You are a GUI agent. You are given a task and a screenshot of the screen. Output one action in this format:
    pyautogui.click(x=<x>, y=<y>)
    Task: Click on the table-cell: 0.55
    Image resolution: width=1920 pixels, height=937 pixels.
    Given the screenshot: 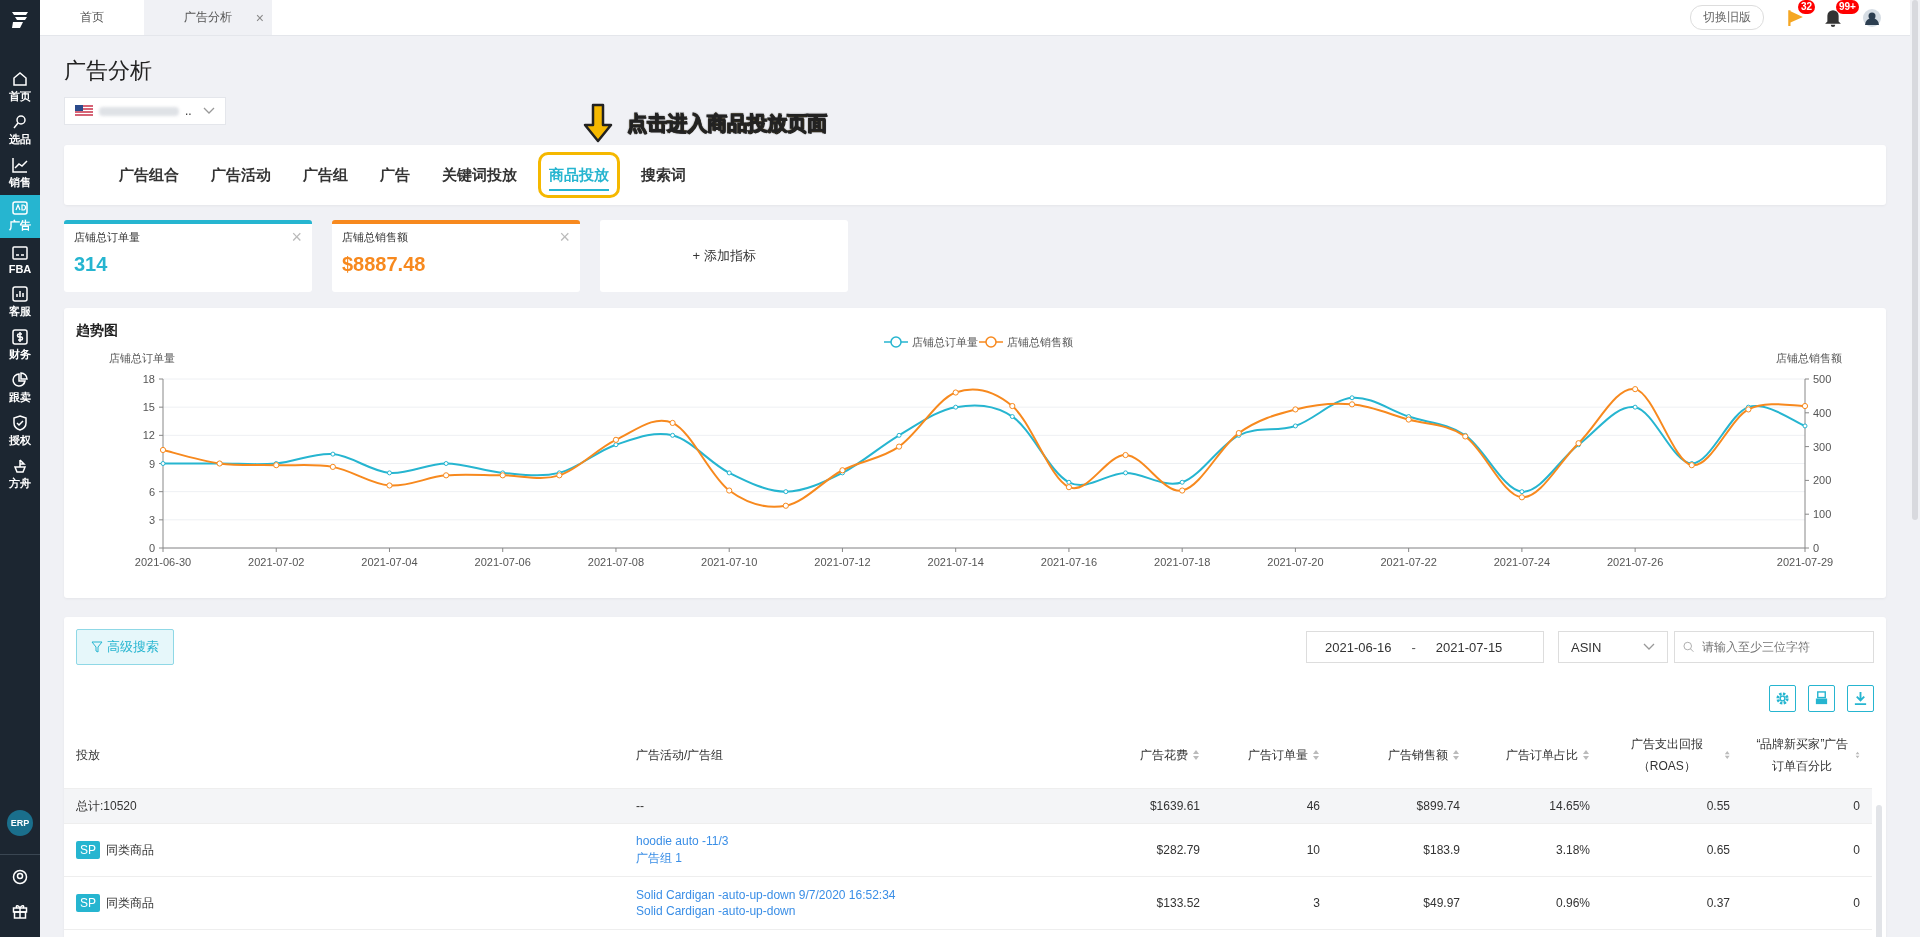 What is the action you would take?
    pyautogui.click(x=1672, y=806)
    